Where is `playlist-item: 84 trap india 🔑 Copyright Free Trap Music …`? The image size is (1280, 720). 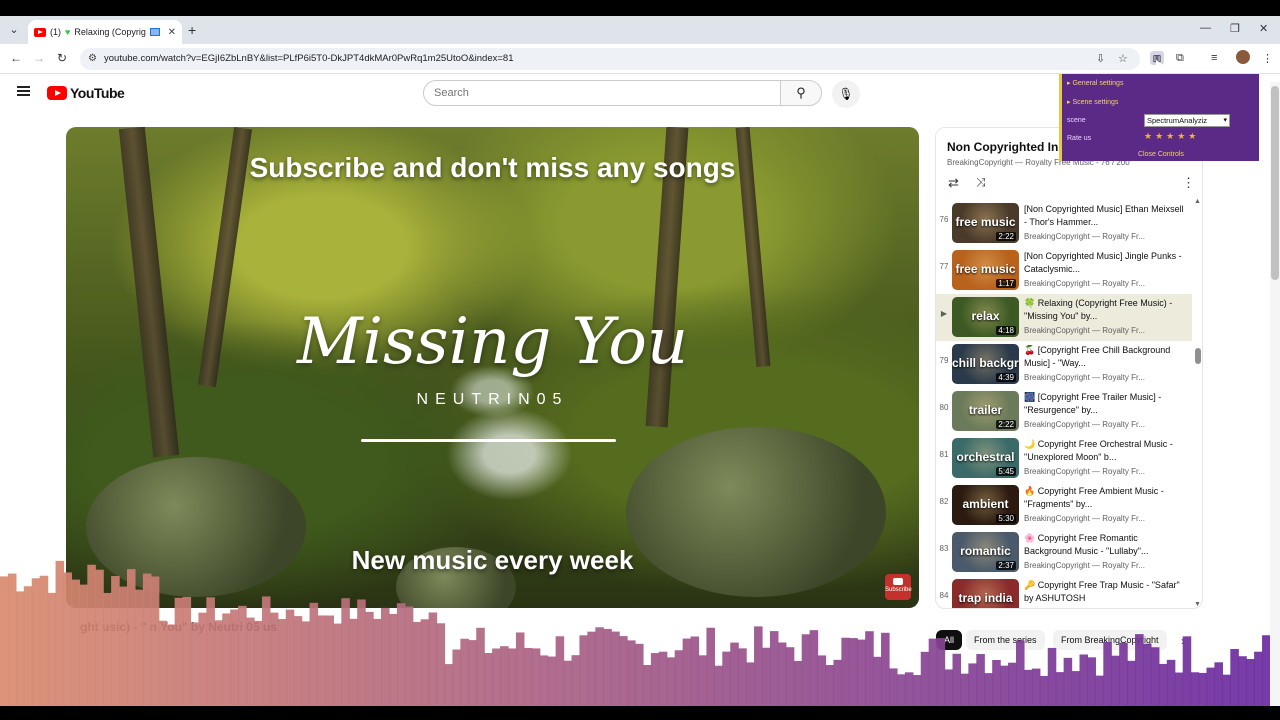
playlist-item: 84 trap india 🔑 Copyright Free Trap Music … is located at coordinates (1064, 592).